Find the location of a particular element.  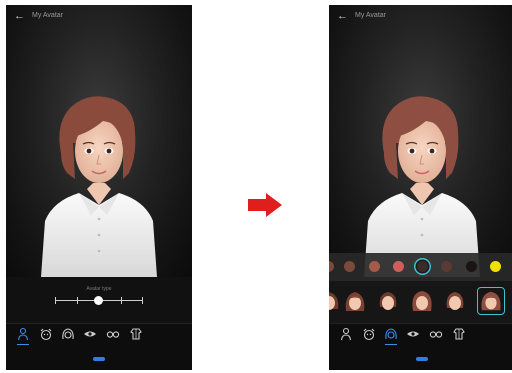

avatar-type-panel: Avatar type is located at coordinates (99, 300).